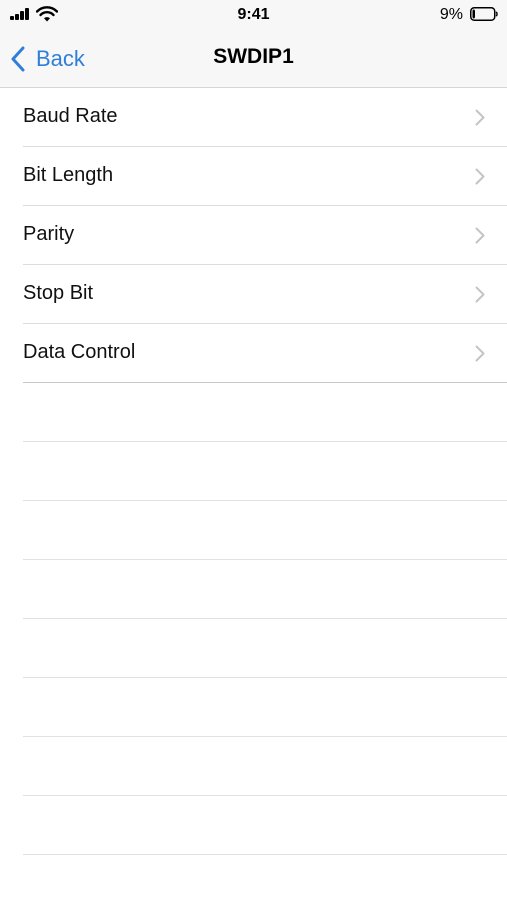  I want to click on navigation-bar: Back SWDIP1, so click(253, 59).